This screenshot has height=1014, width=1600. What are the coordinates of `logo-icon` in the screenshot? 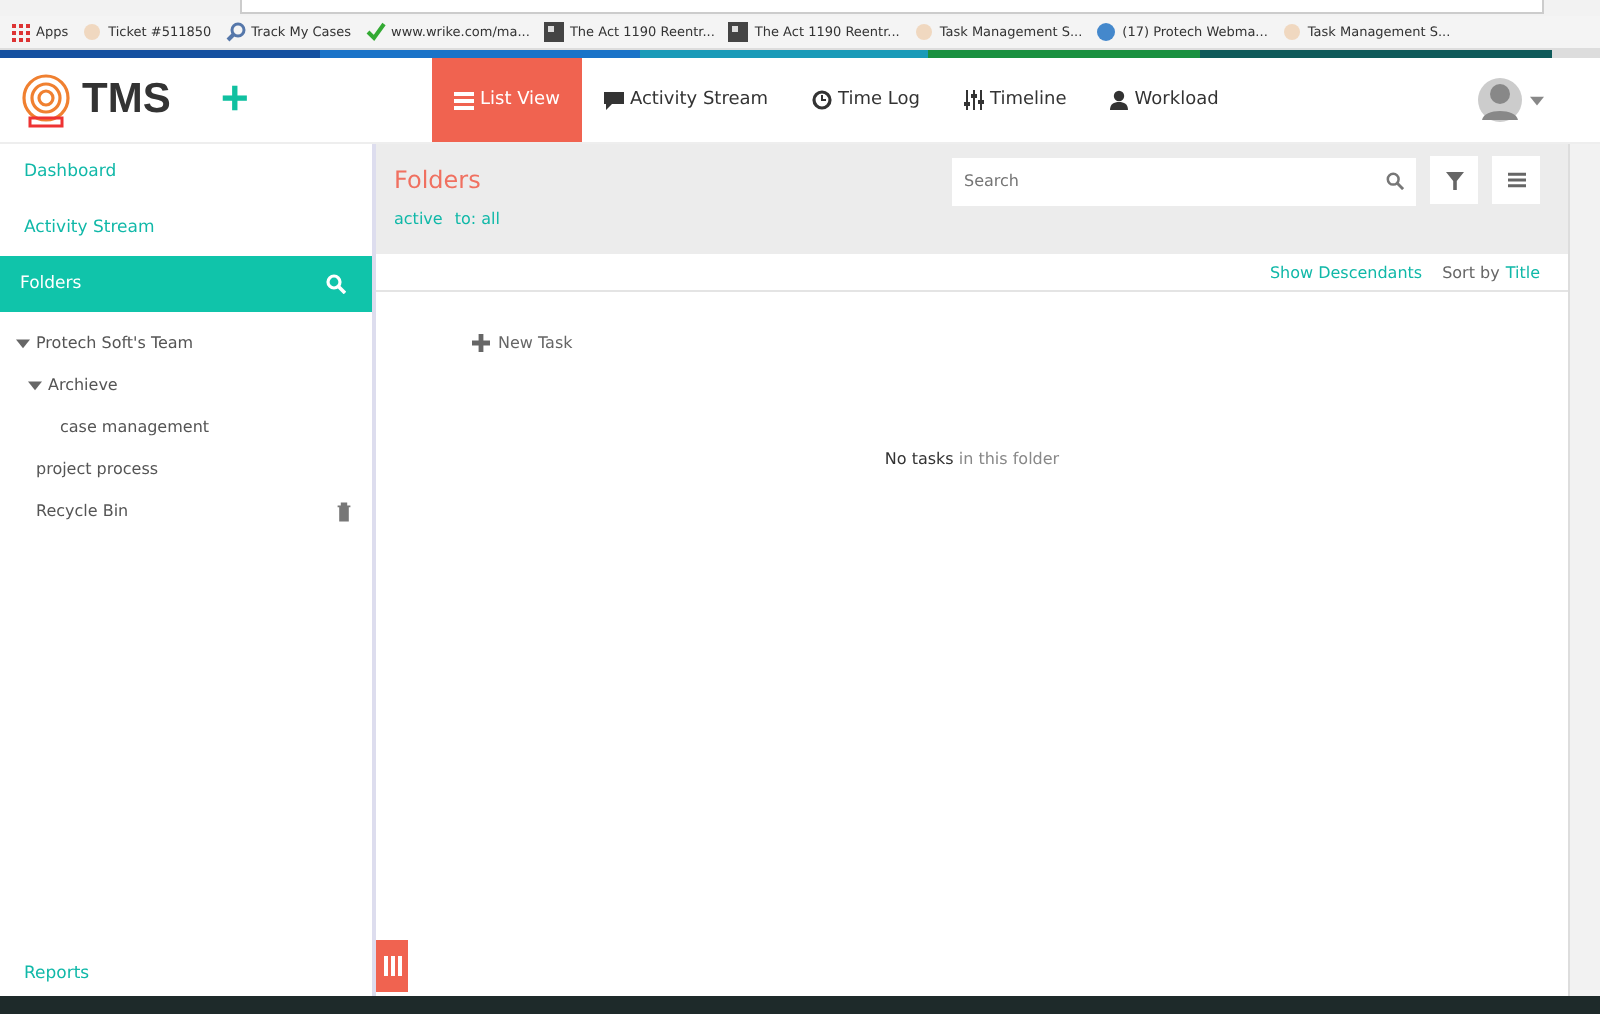 It's located at (46, 100).